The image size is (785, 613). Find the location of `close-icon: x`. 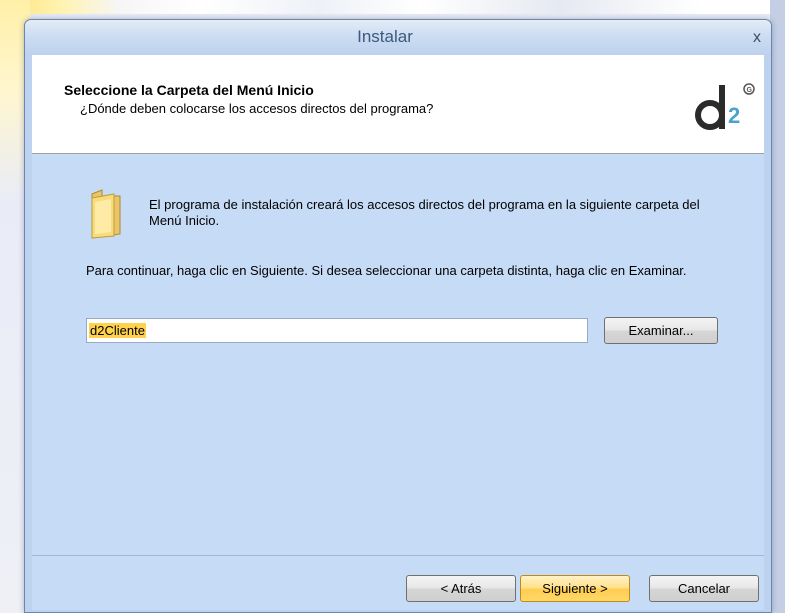

close-icon: x is located at coordinates (757, 38).